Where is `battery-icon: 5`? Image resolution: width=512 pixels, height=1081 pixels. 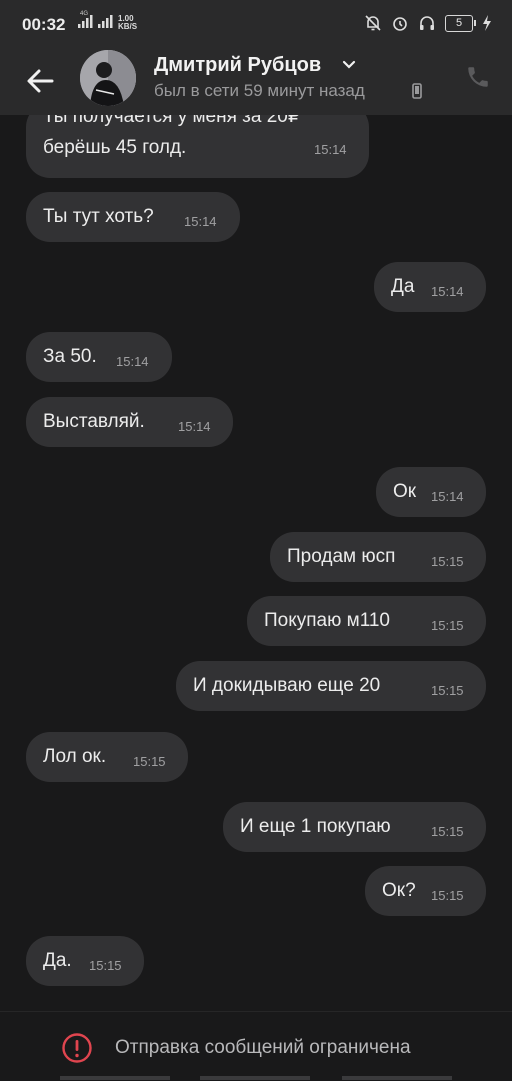 battery-icon: 5 is located at coordinates (460, 23).